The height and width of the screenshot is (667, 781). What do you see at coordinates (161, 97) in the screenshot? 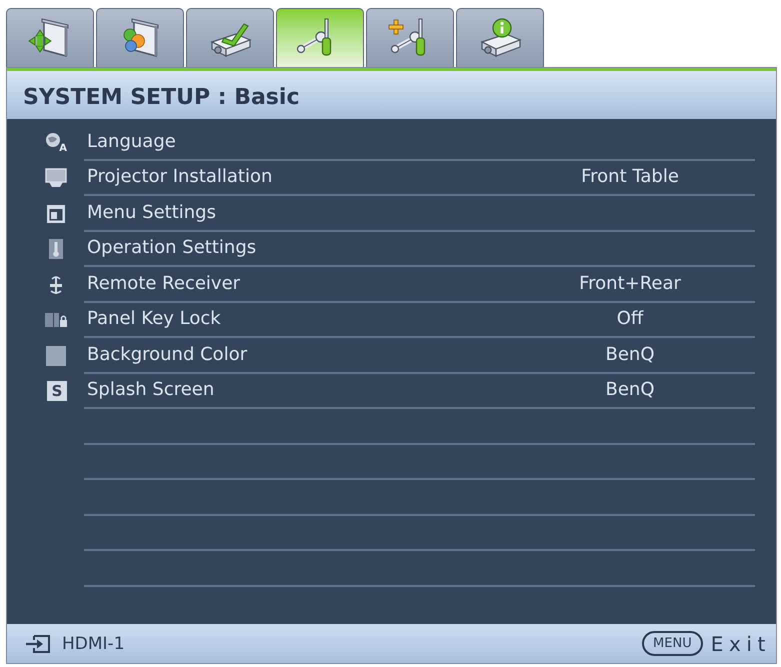
I see `menu-title: SYSTEM SETUP : Basic` at bounding box center [161, 97].